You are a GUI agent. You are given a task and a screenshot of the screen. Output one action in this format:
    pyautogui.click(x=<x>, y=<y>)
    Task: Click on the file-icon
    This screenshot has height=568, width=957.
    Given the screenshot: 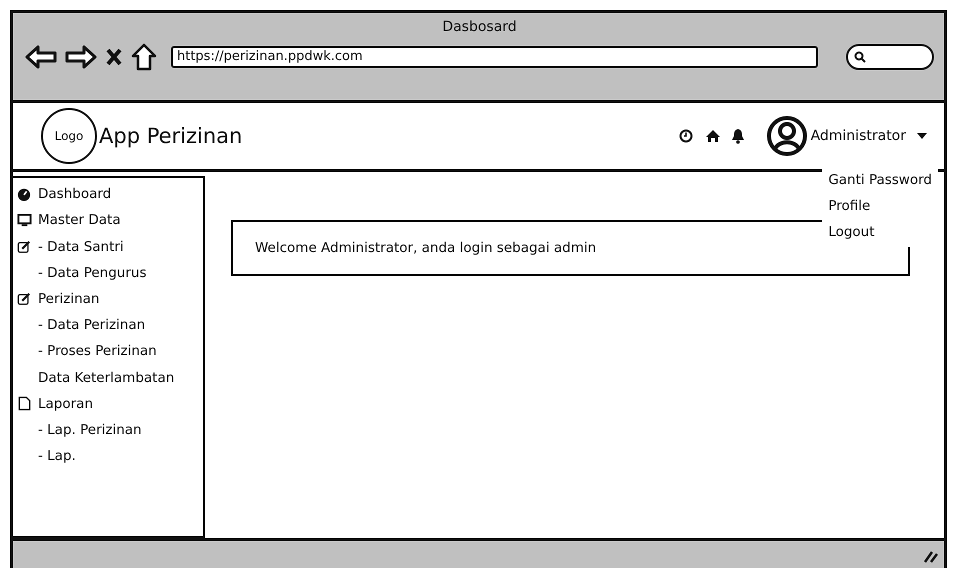 What is the action you would take?
    pyautogui.click(x=24, y=404)
    